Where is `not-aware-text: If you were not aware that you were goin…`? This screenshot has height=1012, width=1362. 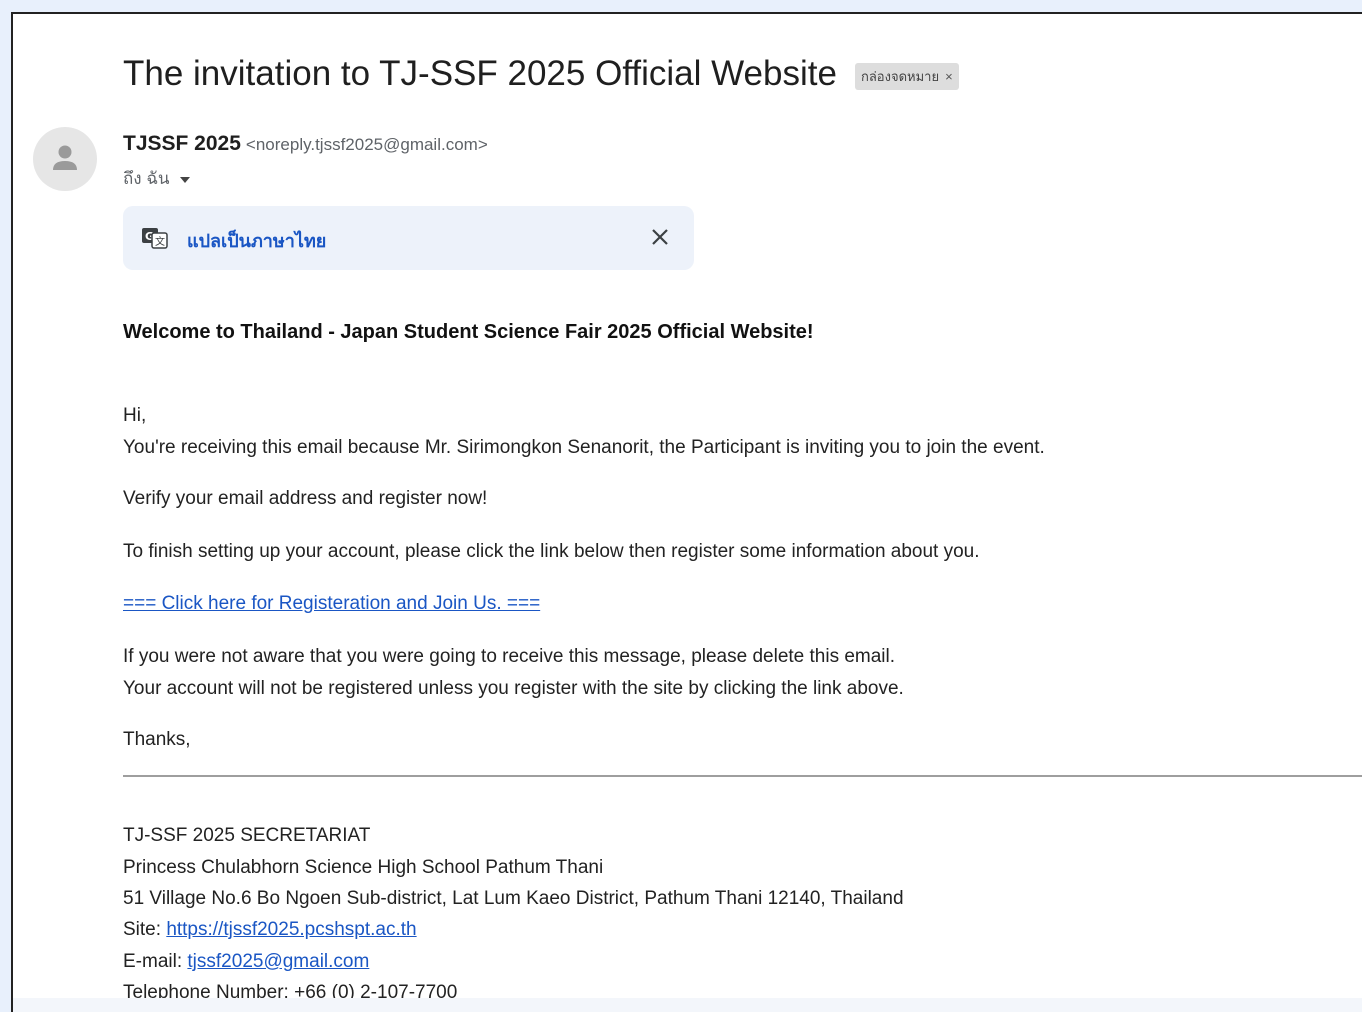
not-aware-text: If you were not aware that you were goin… is located at coordinates (509, 656).